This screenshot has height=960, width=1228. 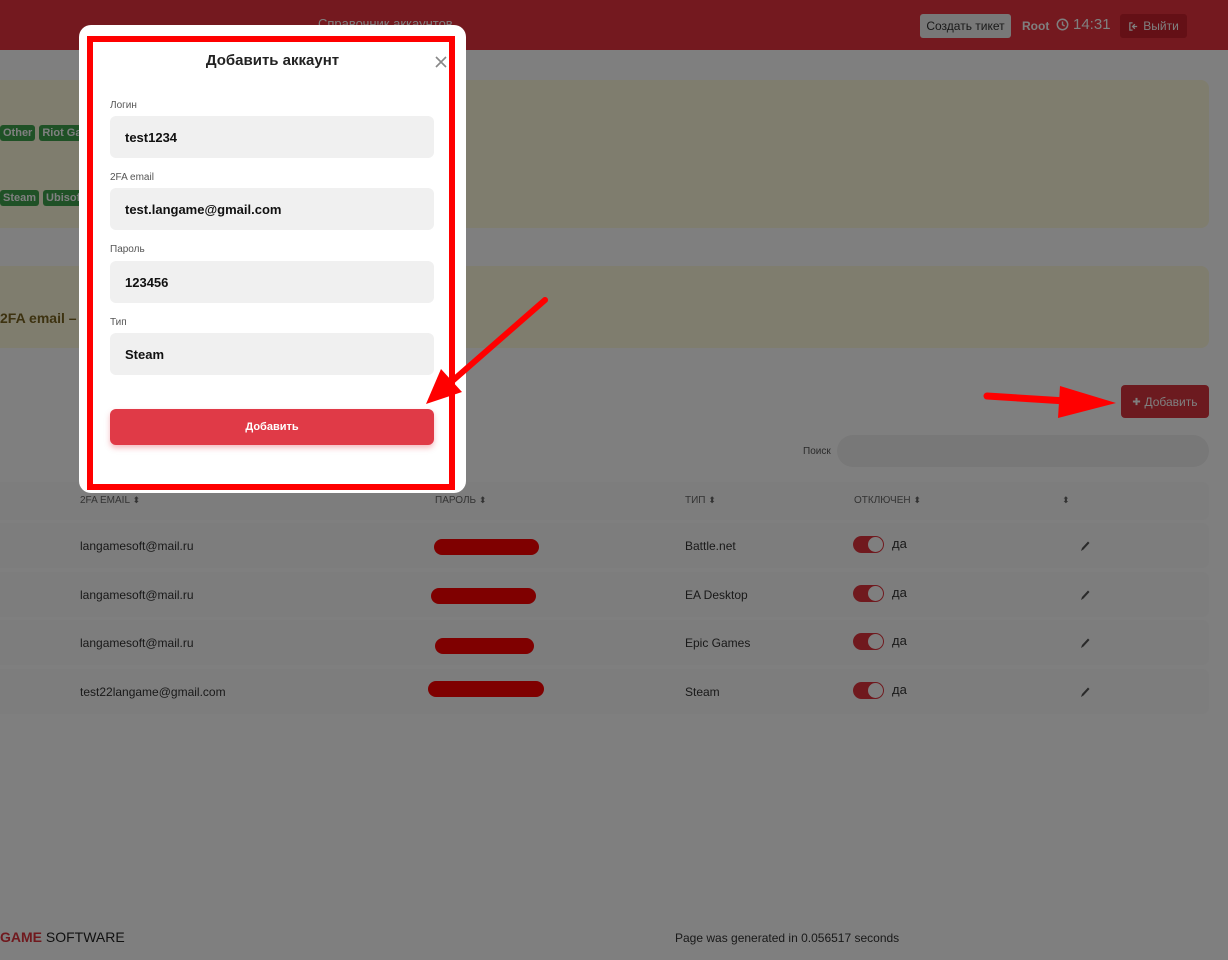 What do you see at coordinates (127, 249) in the screenshot?
I see `password-label: Пароль` at bounding box center [127, 249].